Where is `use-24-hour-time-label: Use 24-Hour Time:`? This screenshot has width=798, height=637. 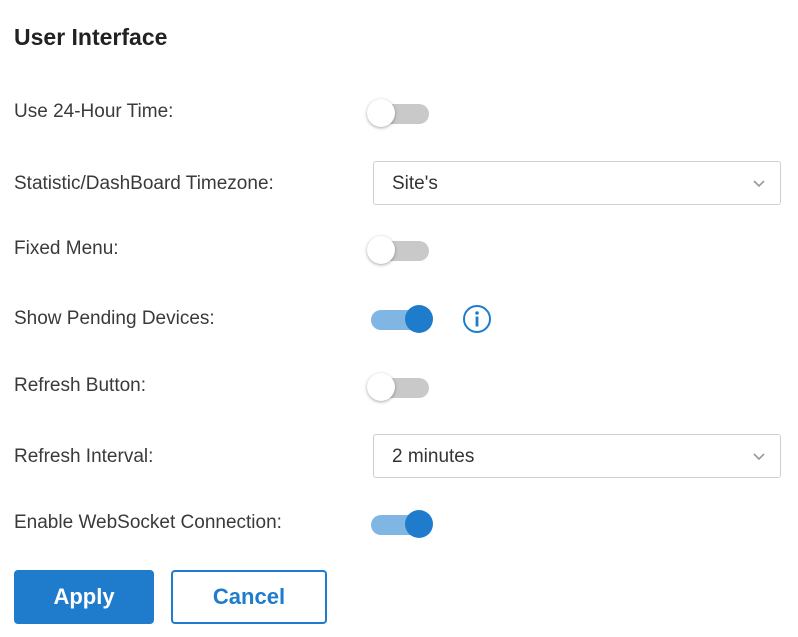
use-24-hour-time-label: Use 24-Hour Time: is located at coordinates (94, 111).